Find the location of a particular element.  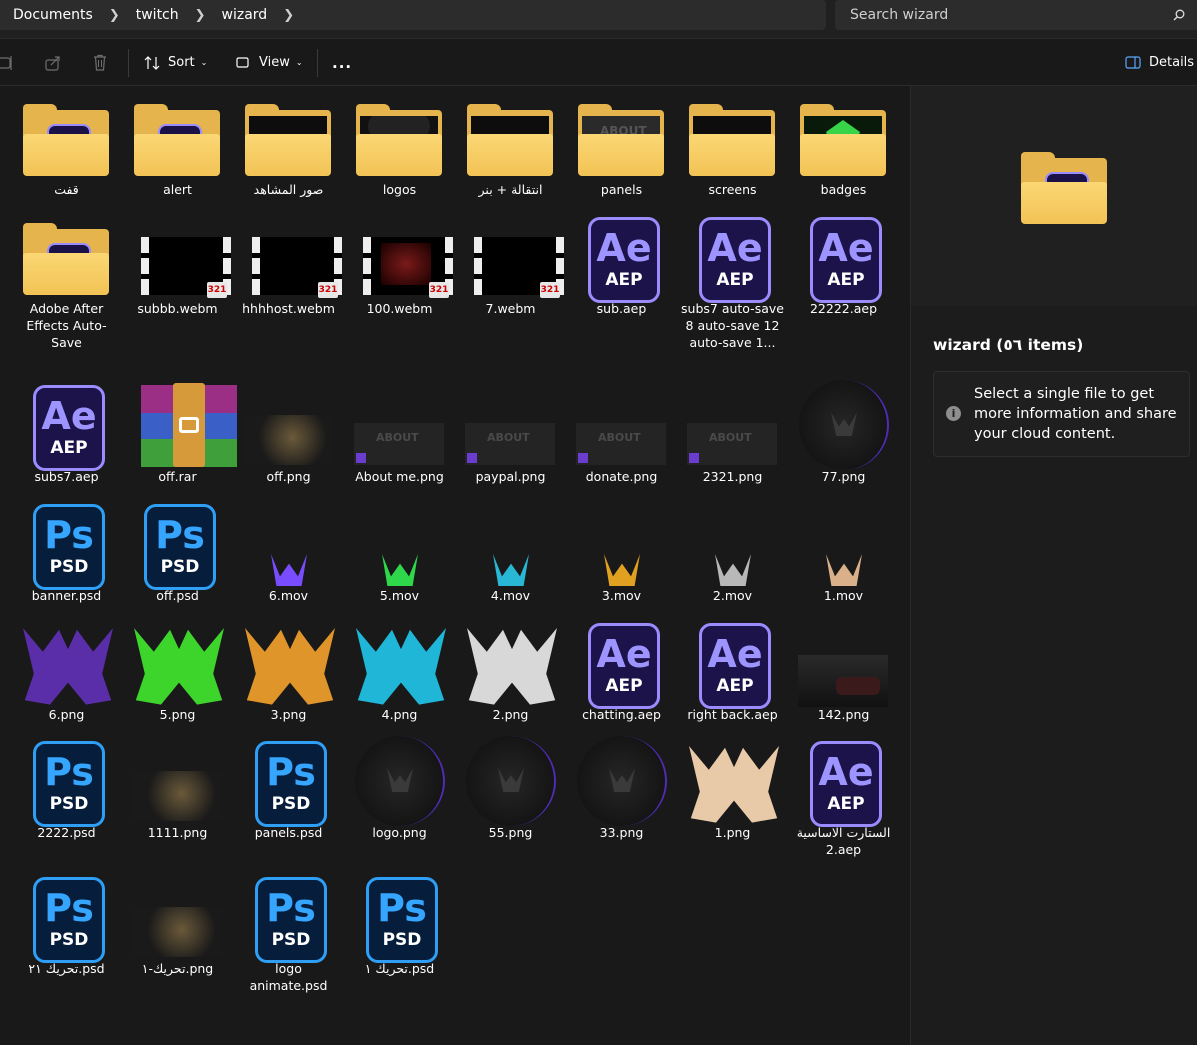

file-item: 6.png is located at coordinates (66, 669).